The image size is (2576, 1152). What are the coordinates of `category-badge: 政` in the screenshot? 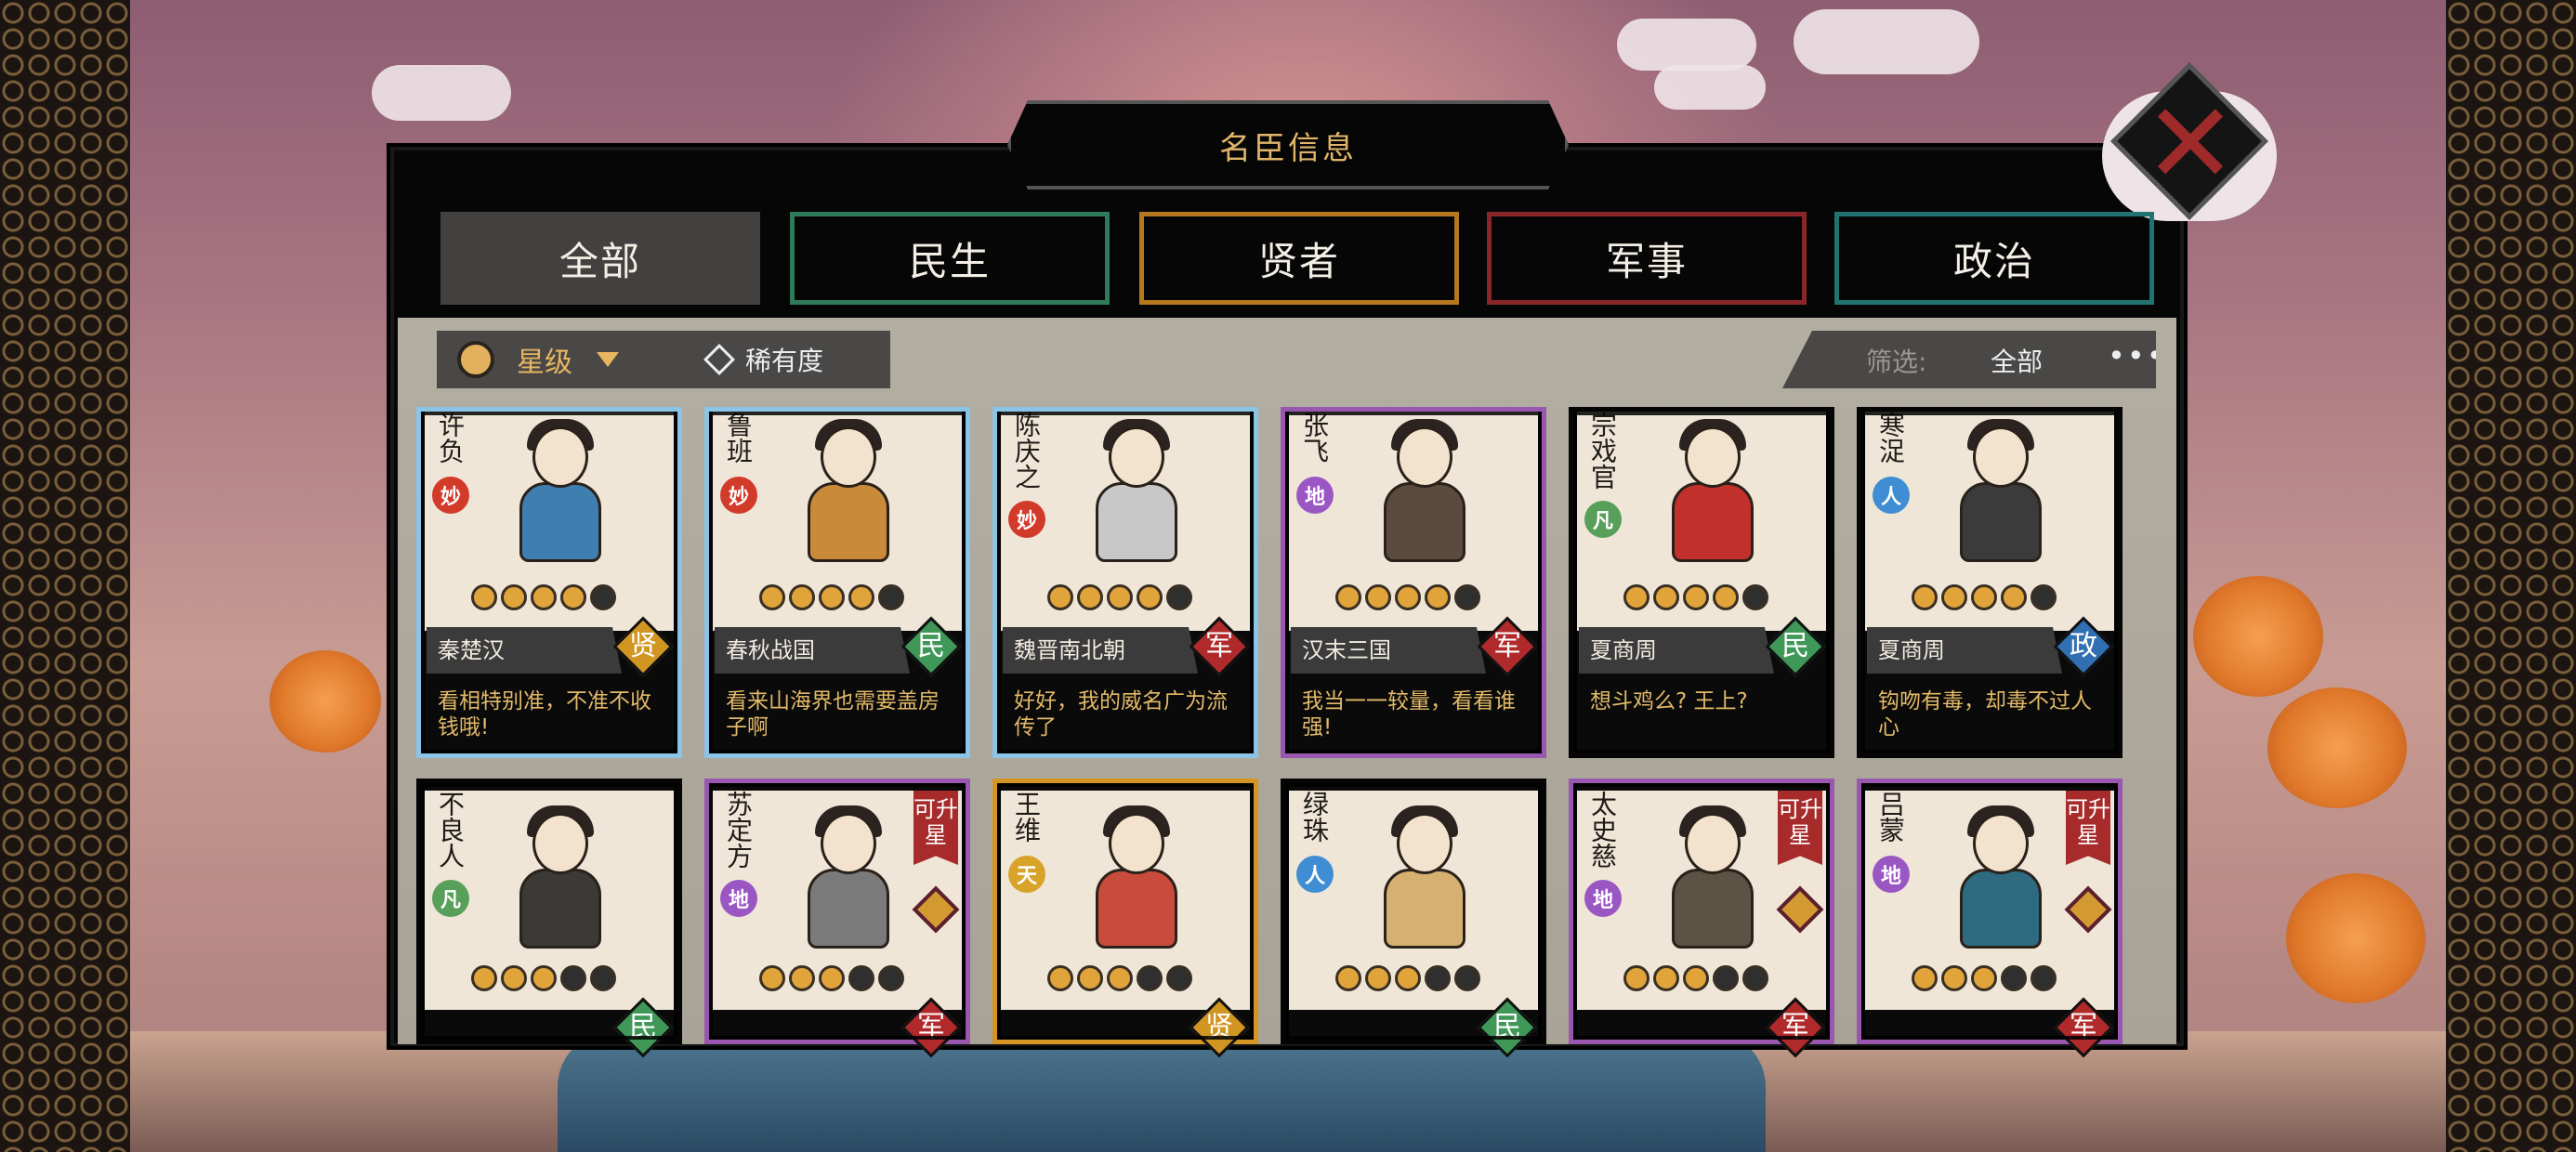 It's located at (2083, 646).